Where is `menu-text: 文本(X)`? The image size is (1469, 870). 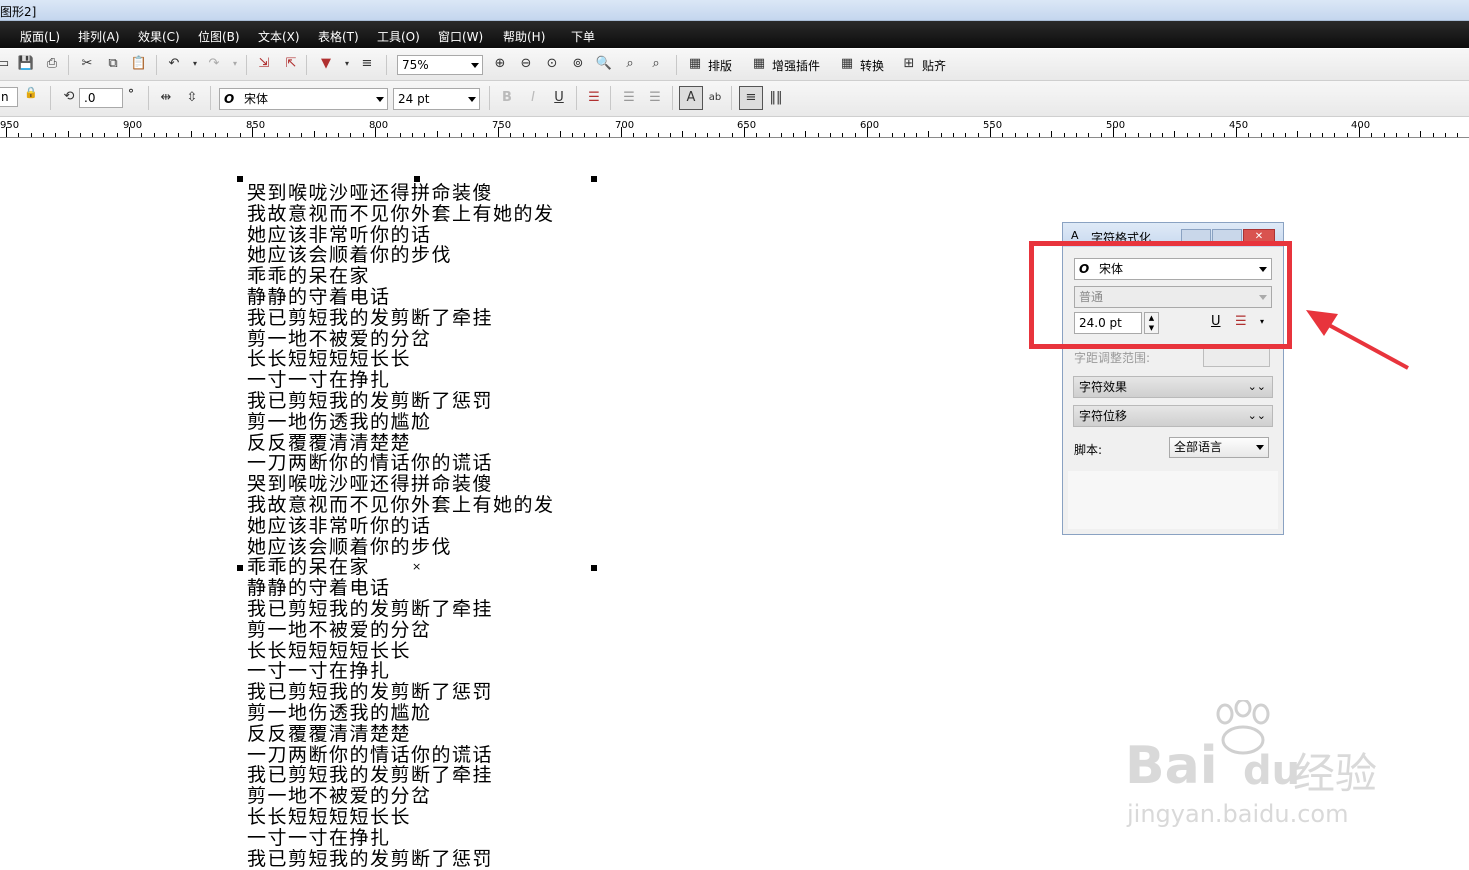
menu-text: 文本(X) is located at coordinates (279, 36).